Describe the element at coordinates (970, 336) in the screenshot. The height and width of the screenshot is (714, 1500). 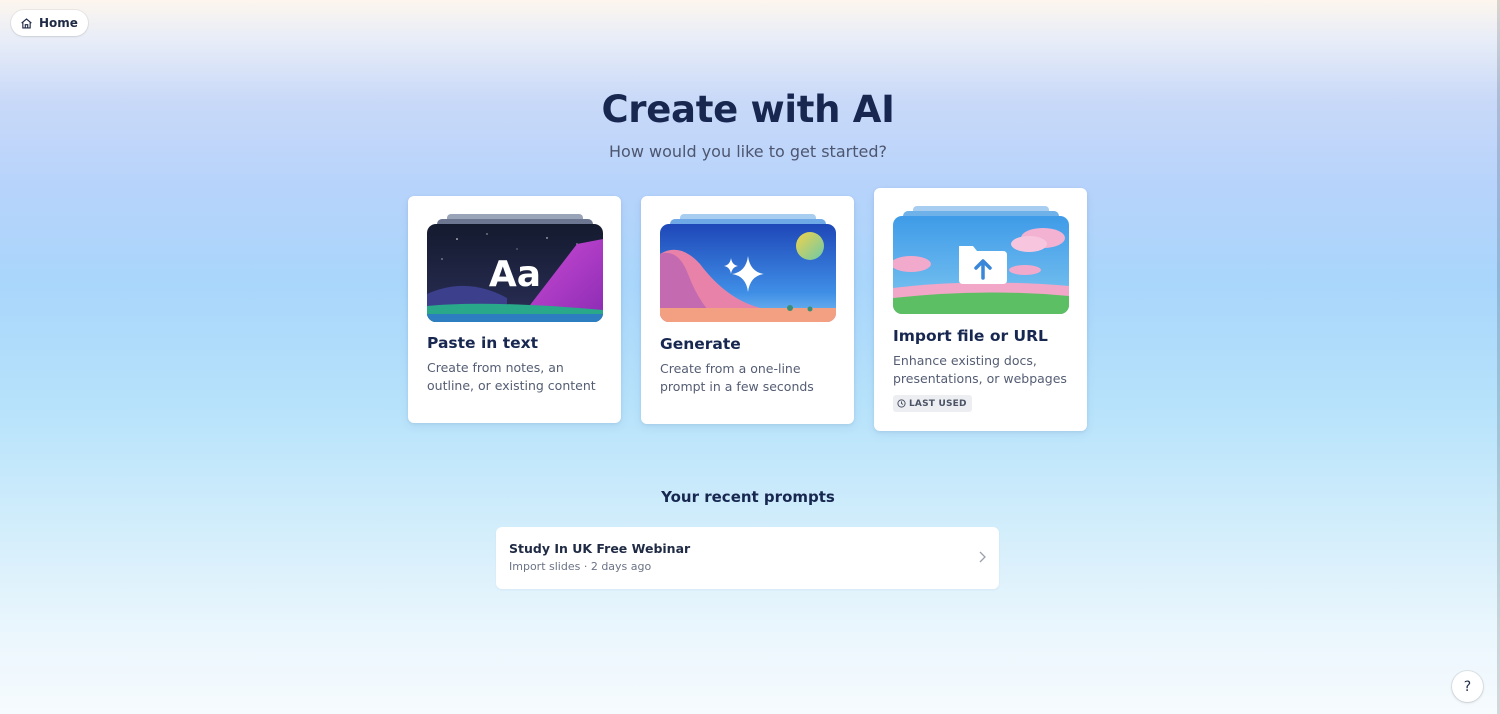
I see `card-title: Import file or URL` at that location.